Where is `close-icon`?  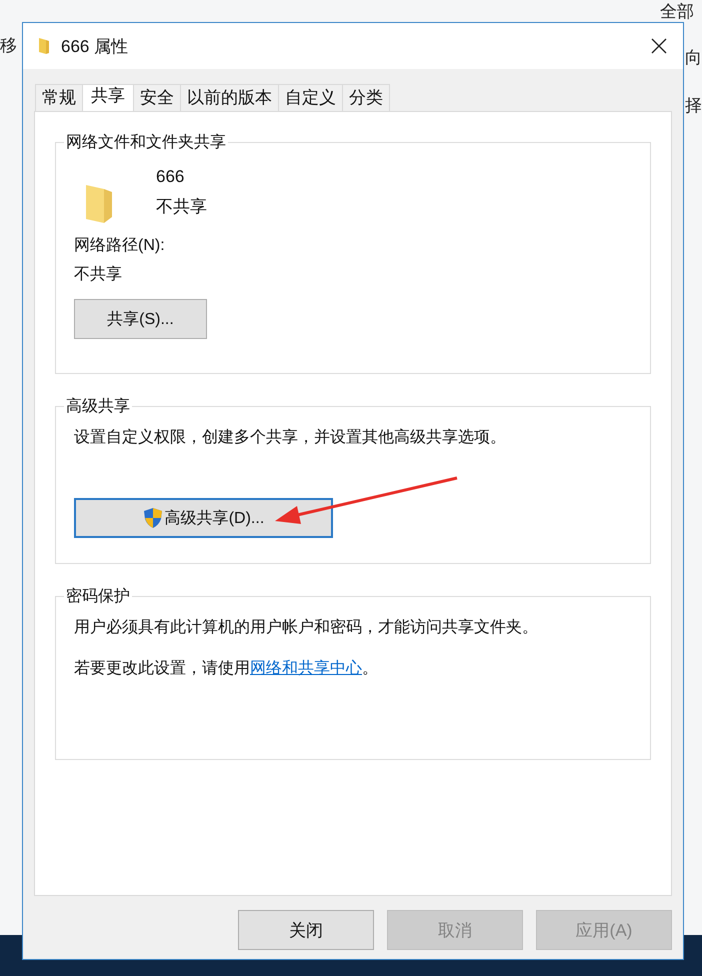
close-icon is located at coordinates (659, 46).